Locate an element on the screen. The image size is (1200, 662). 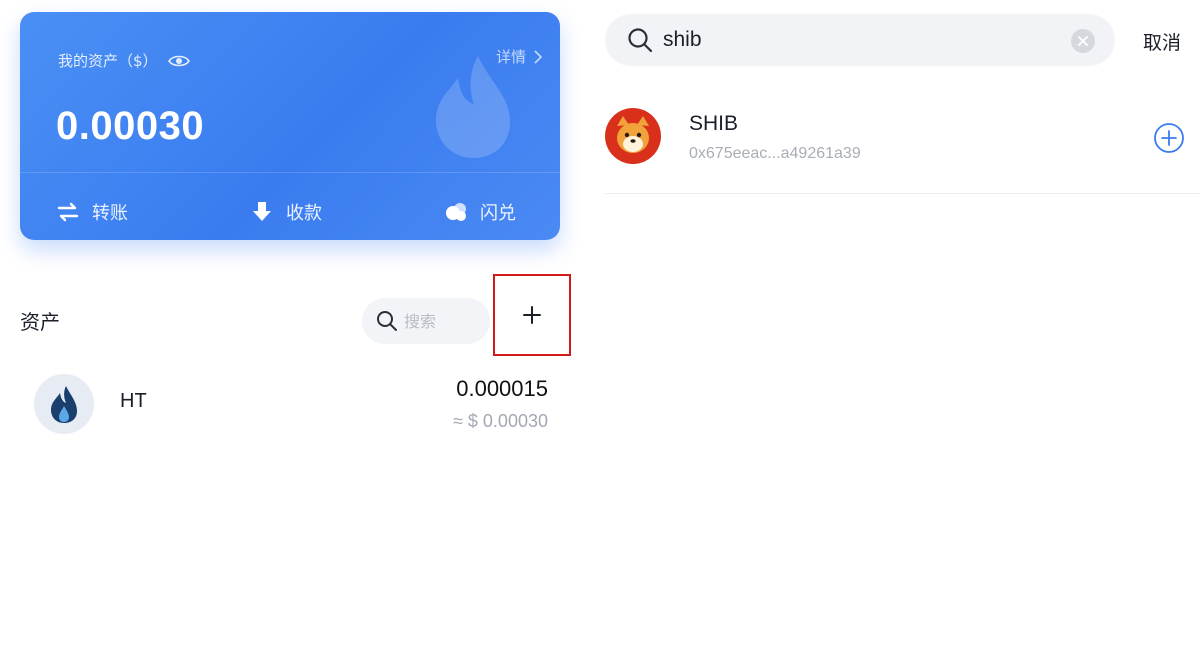
asset-search is located at coordinates (426, 321).